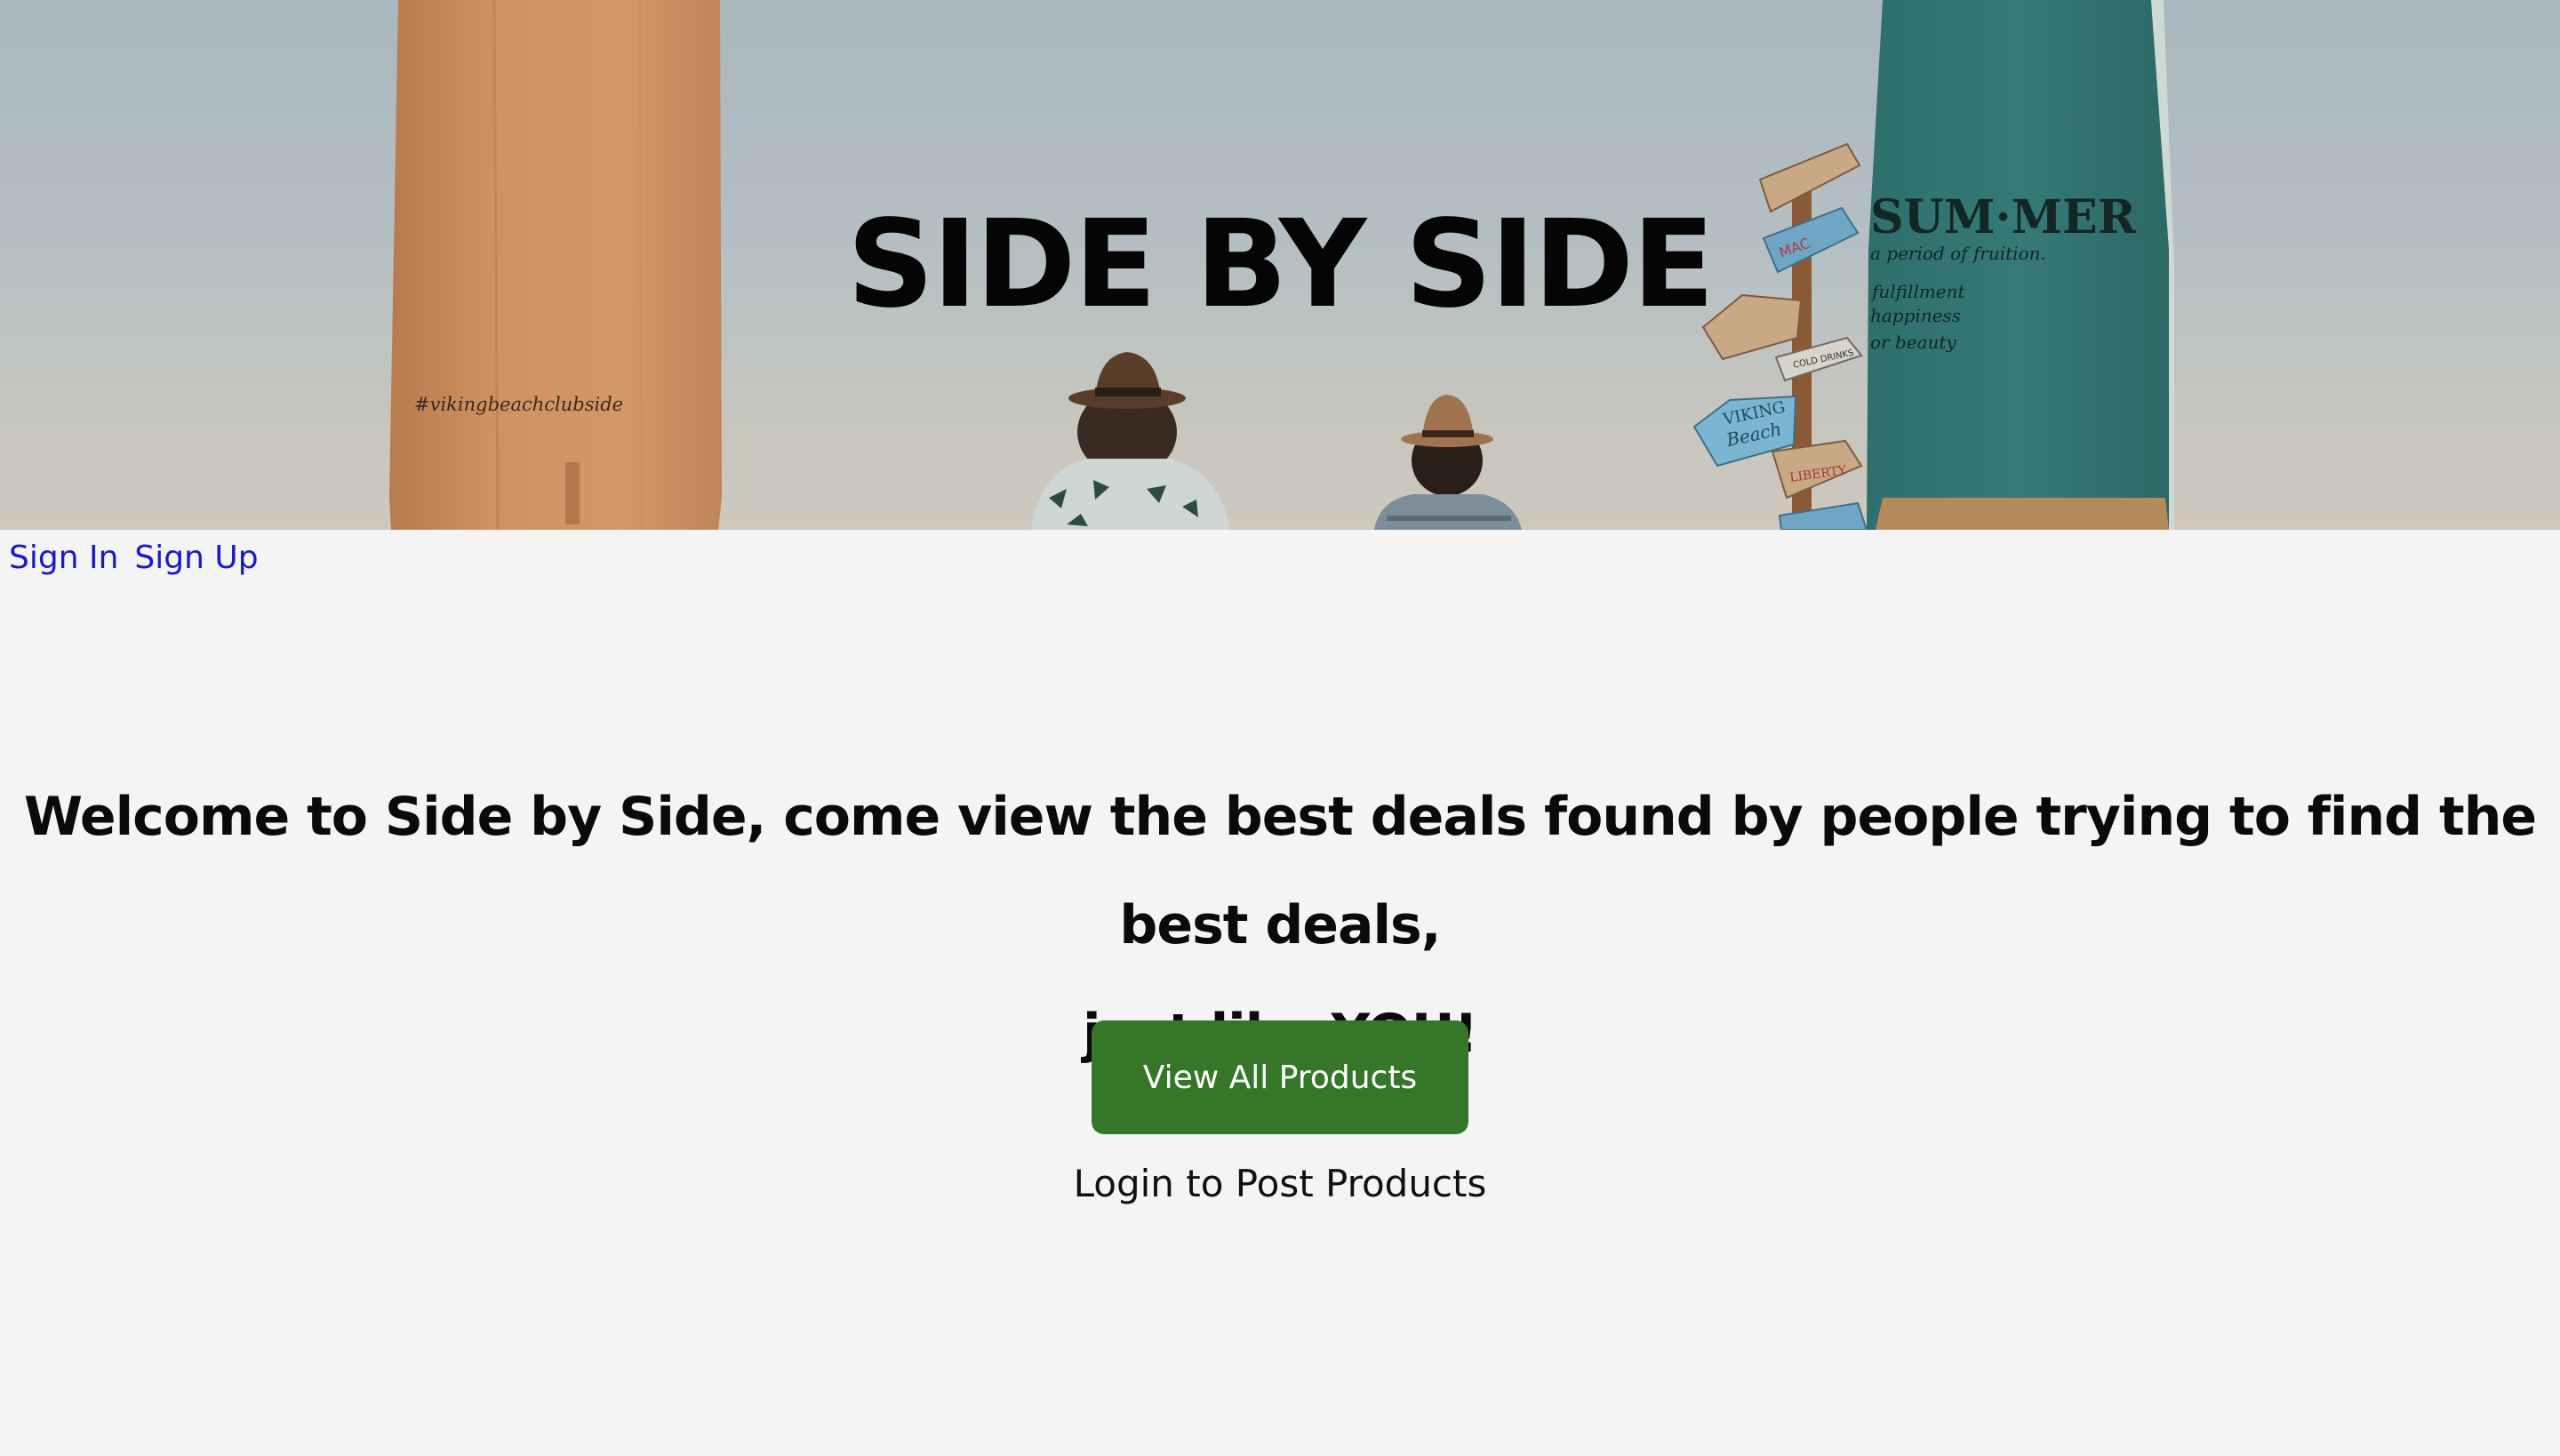 The width and height of the screenshot is (2560, 1456). What do you see at coordinates (1913, 342) in the screenshot?
I see `right-board-line4: or beauty` at bounding box center [1913, 342].